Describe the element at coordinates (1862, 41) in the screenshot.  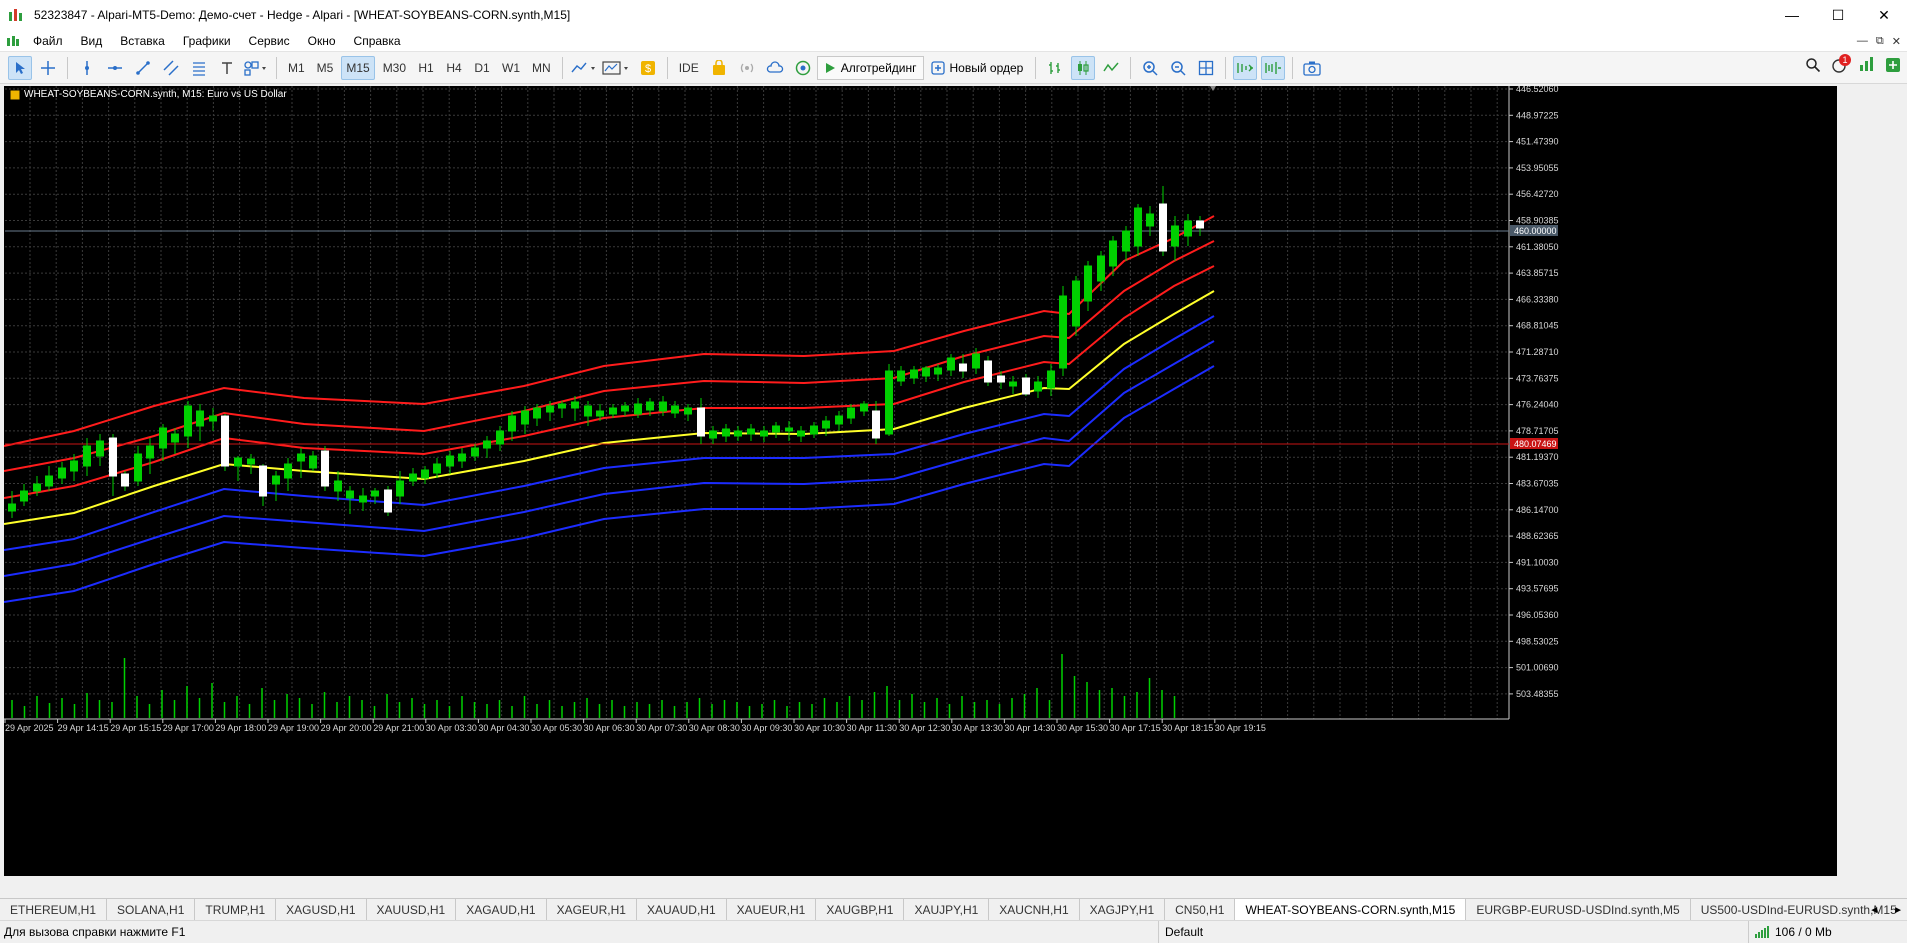
I see `mdi-minimize-button: —` at that location.